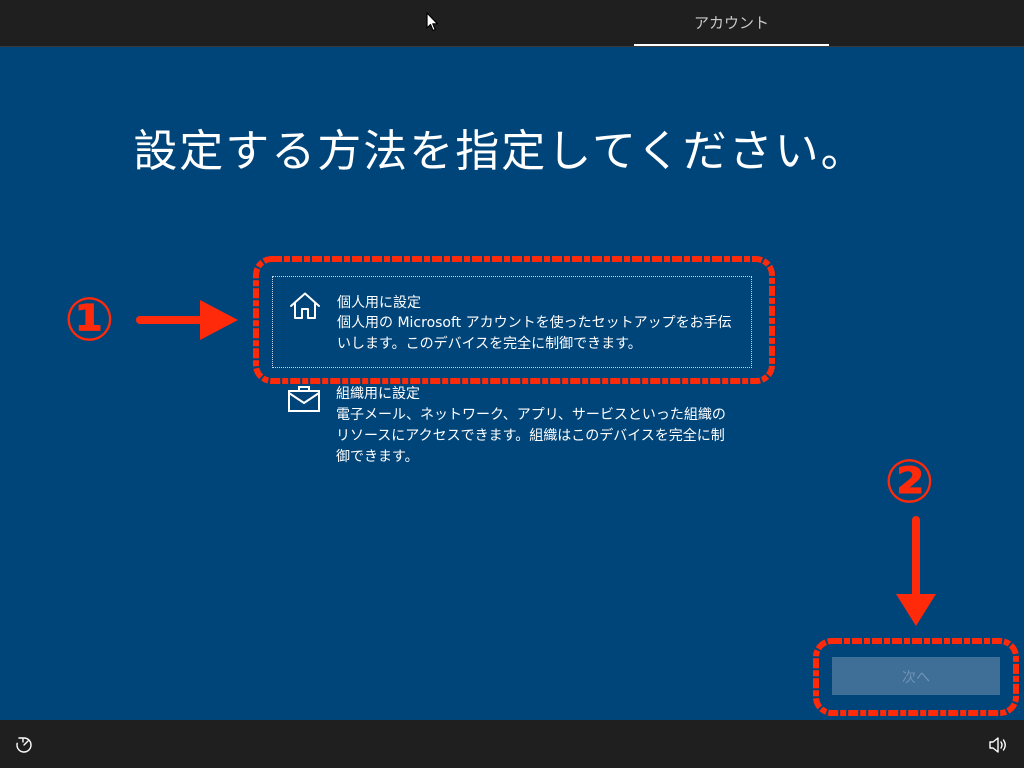  I want to click on next-button: 次へ, so click(916, 676).